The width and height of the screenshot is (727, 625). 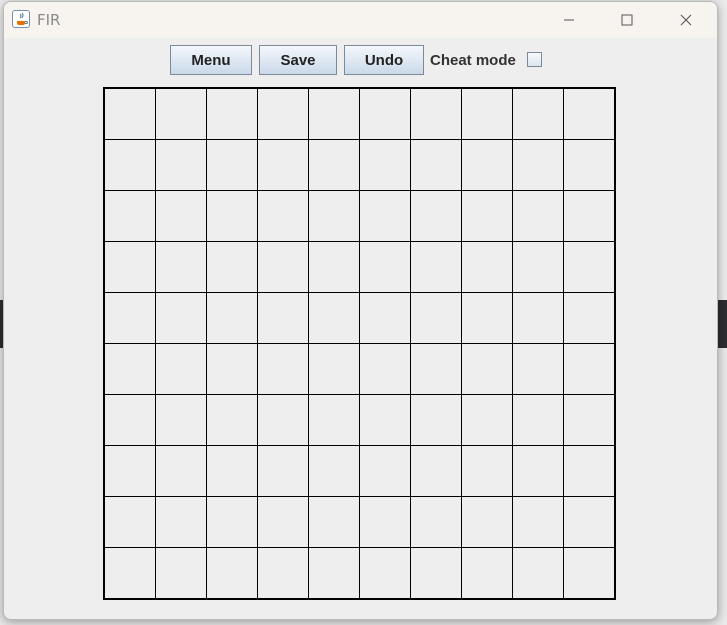 I want to click on menu-button: Menu, so click(x=211, y=60).